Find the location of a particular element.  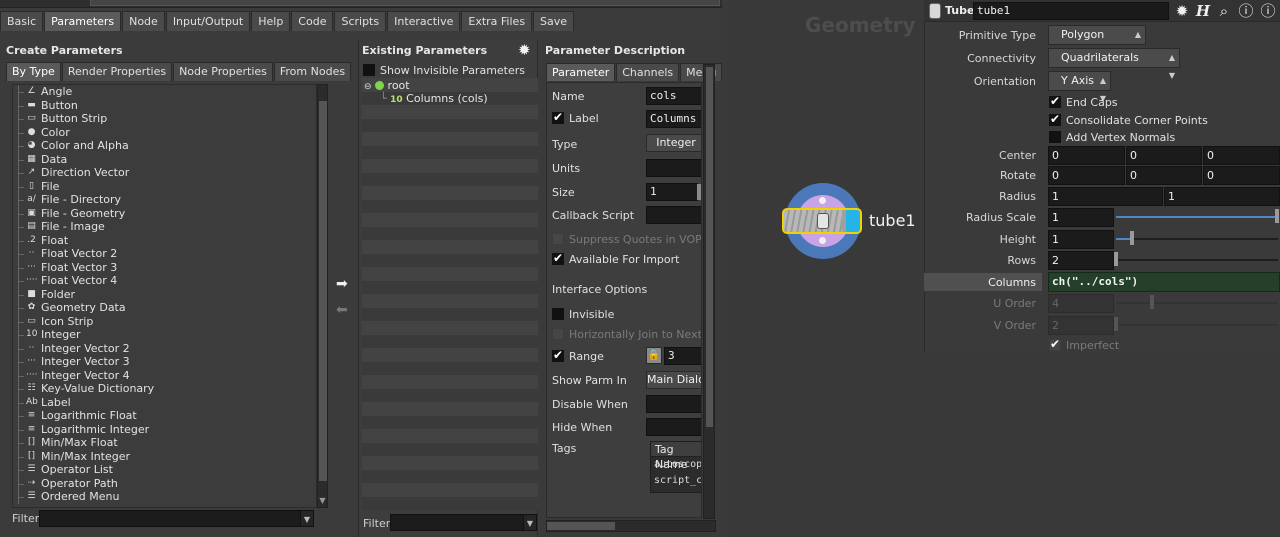

hjoin-checkbox is located at coordinates (558, 334).